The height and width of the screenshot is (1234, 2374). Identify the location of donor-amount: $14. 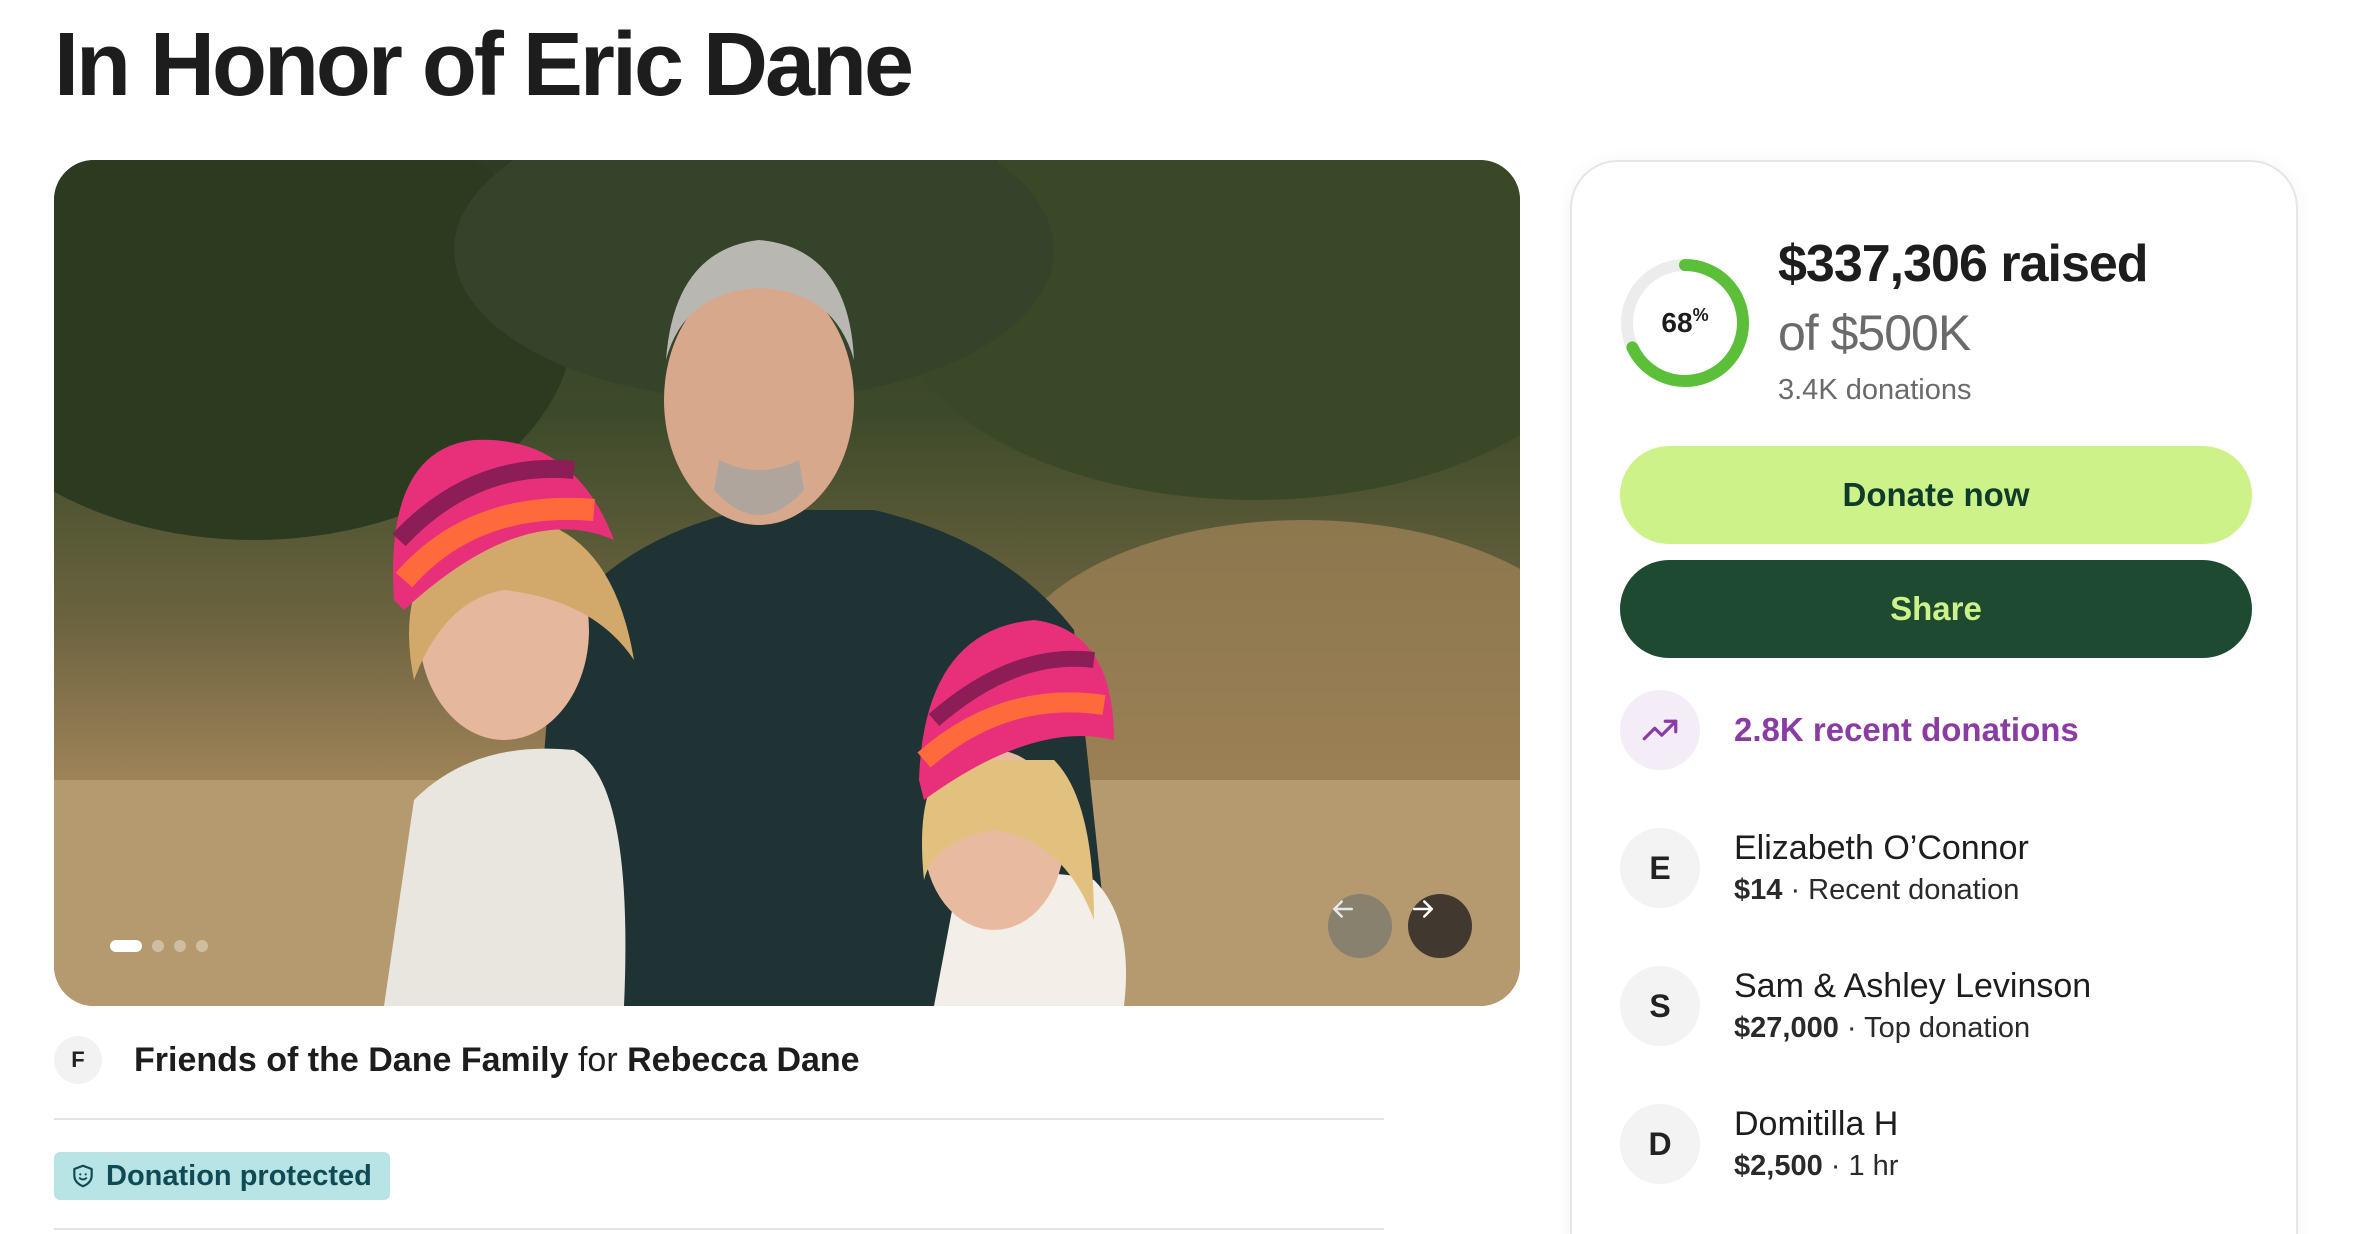
(1758, 890).